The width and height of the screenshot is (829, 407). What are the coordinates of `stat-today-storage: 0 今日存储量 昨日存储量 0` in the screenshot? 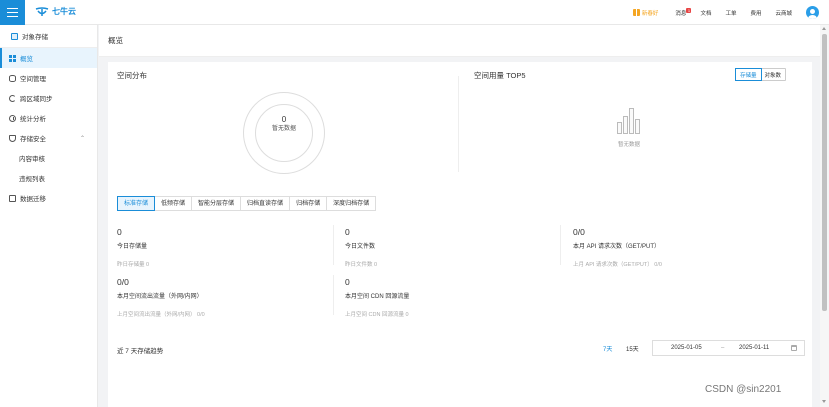 It's located at (133, 247).